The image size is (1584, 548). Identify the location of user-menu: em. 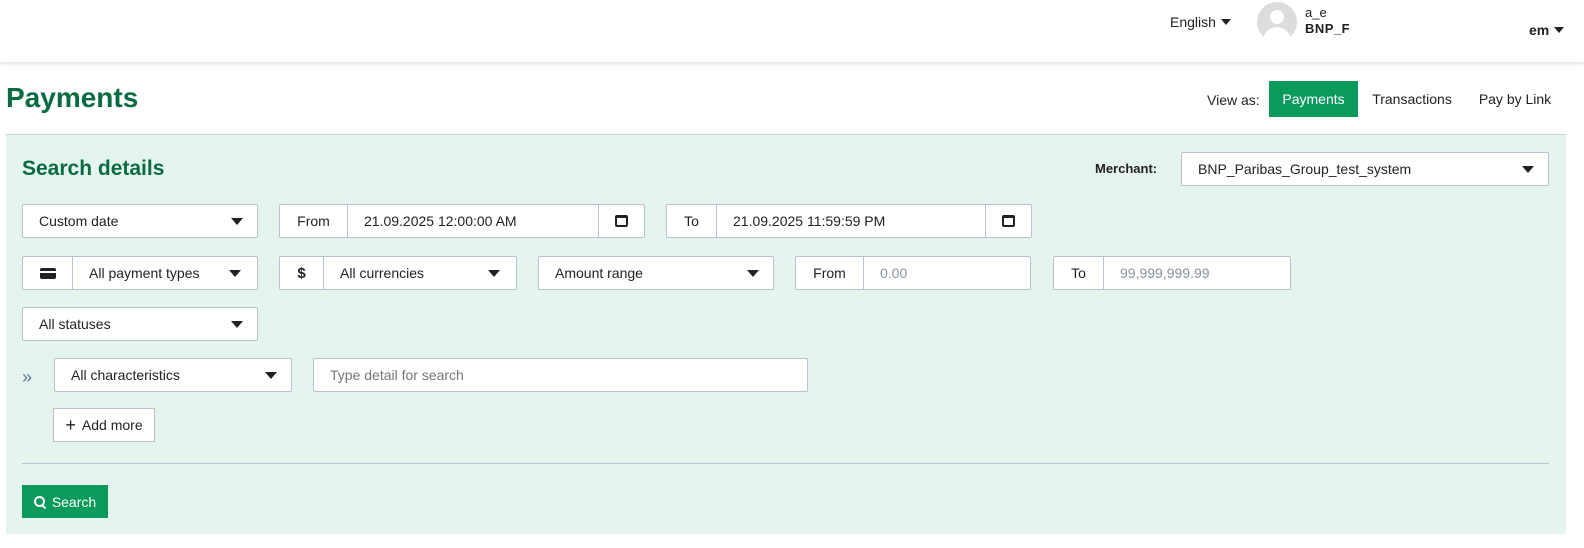
(1547, 30).